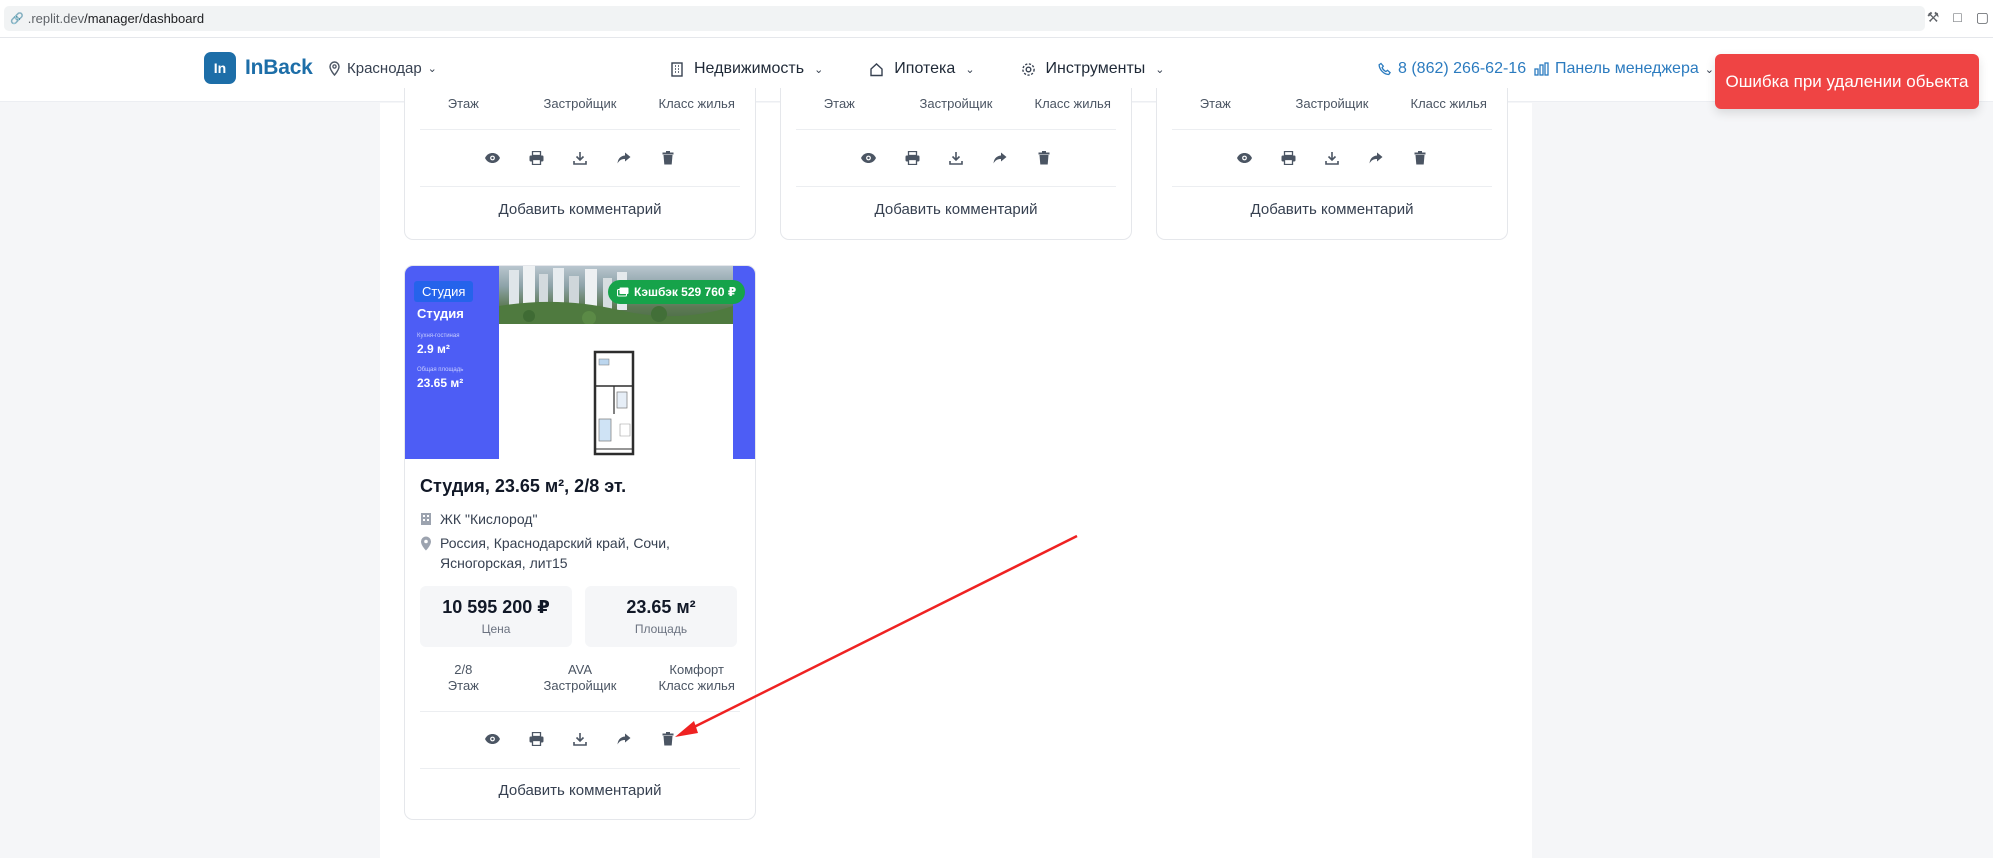  I want to click on complex-row: ЖК "Кислород", so click(478, 519).